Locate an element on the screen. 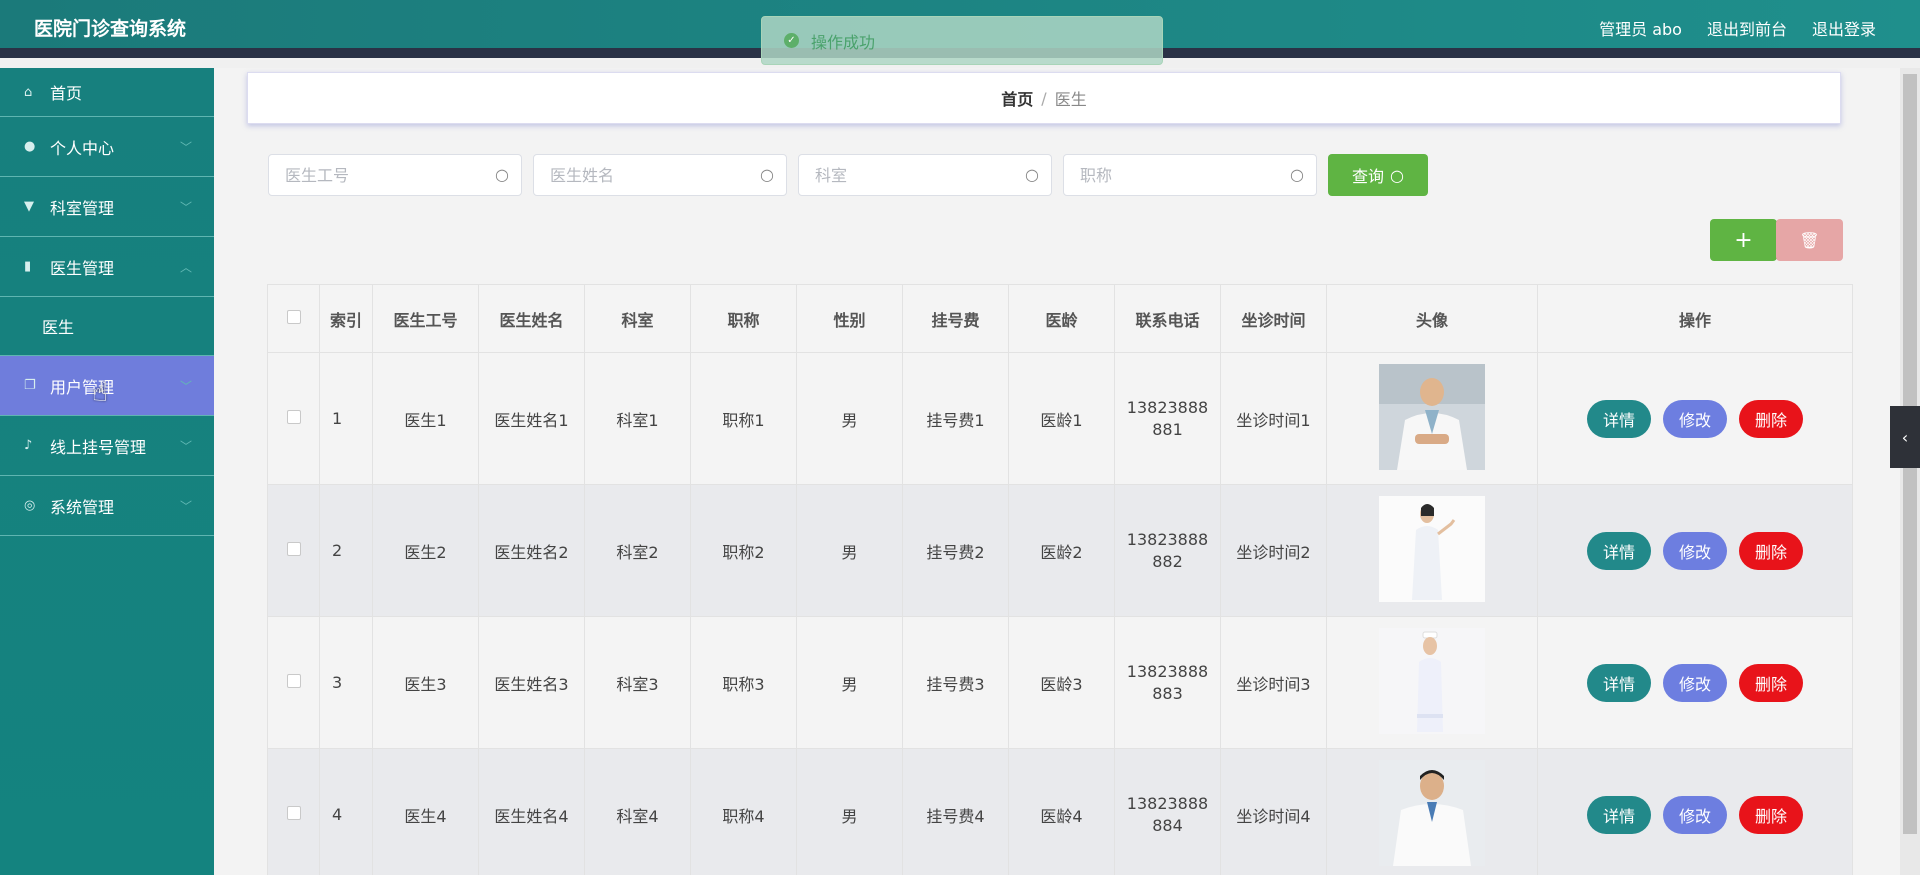  breadcrumb-home: 首页 is located at coordinates (1017, 98).